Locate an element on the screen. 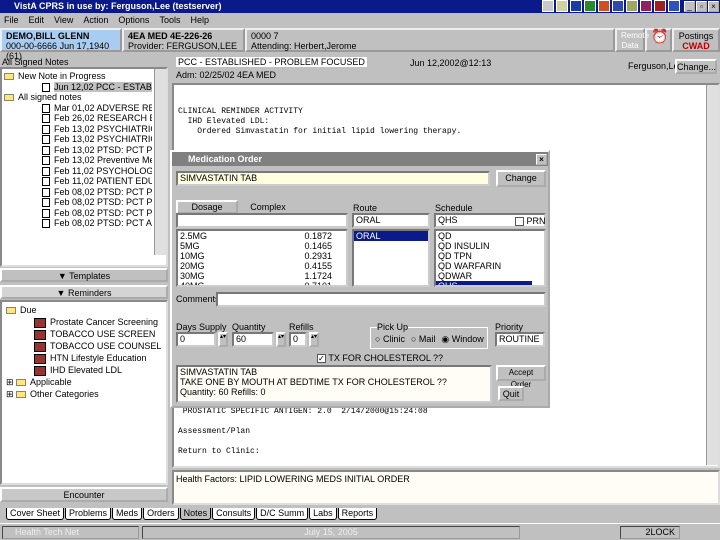 Image resolution: width=720 pixels, height=540 pixels. menu-view: View is located at coordinates (63, 20).